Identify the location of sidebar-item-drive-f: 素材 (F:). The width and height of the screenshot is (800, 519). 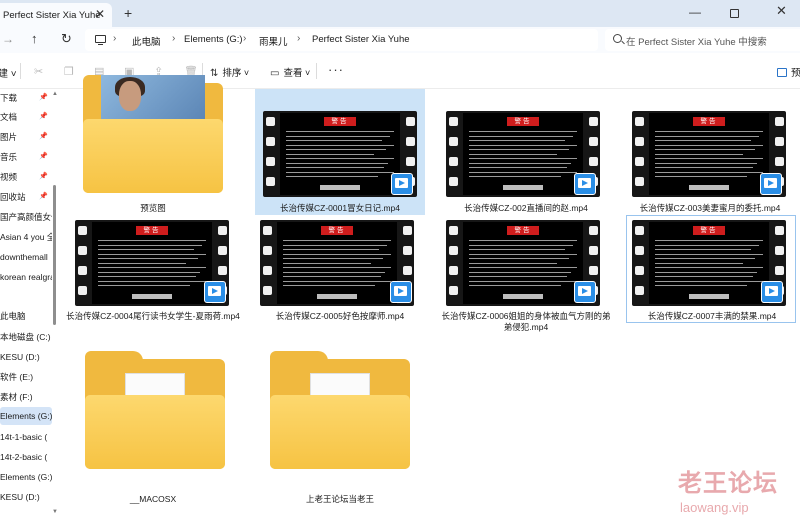
(26, 397).